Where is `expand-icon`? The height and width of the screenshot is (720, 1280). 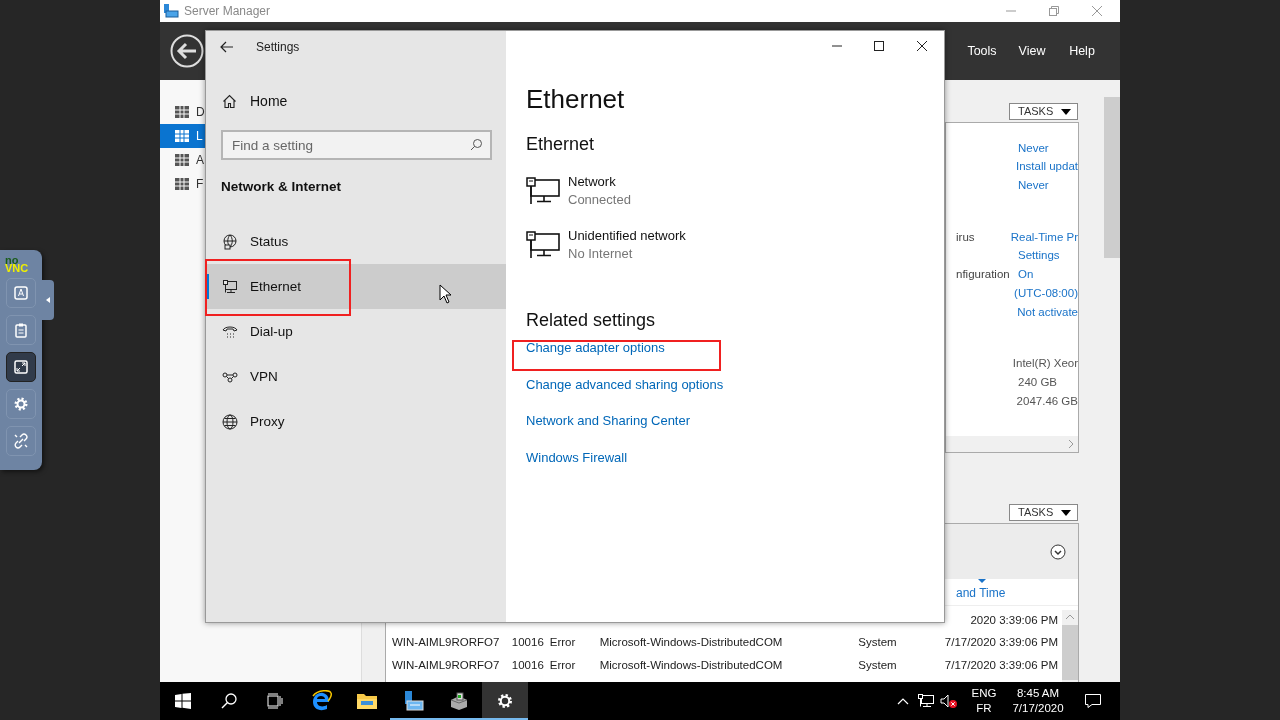 expand-icon is located at coordinates (1058, 551).